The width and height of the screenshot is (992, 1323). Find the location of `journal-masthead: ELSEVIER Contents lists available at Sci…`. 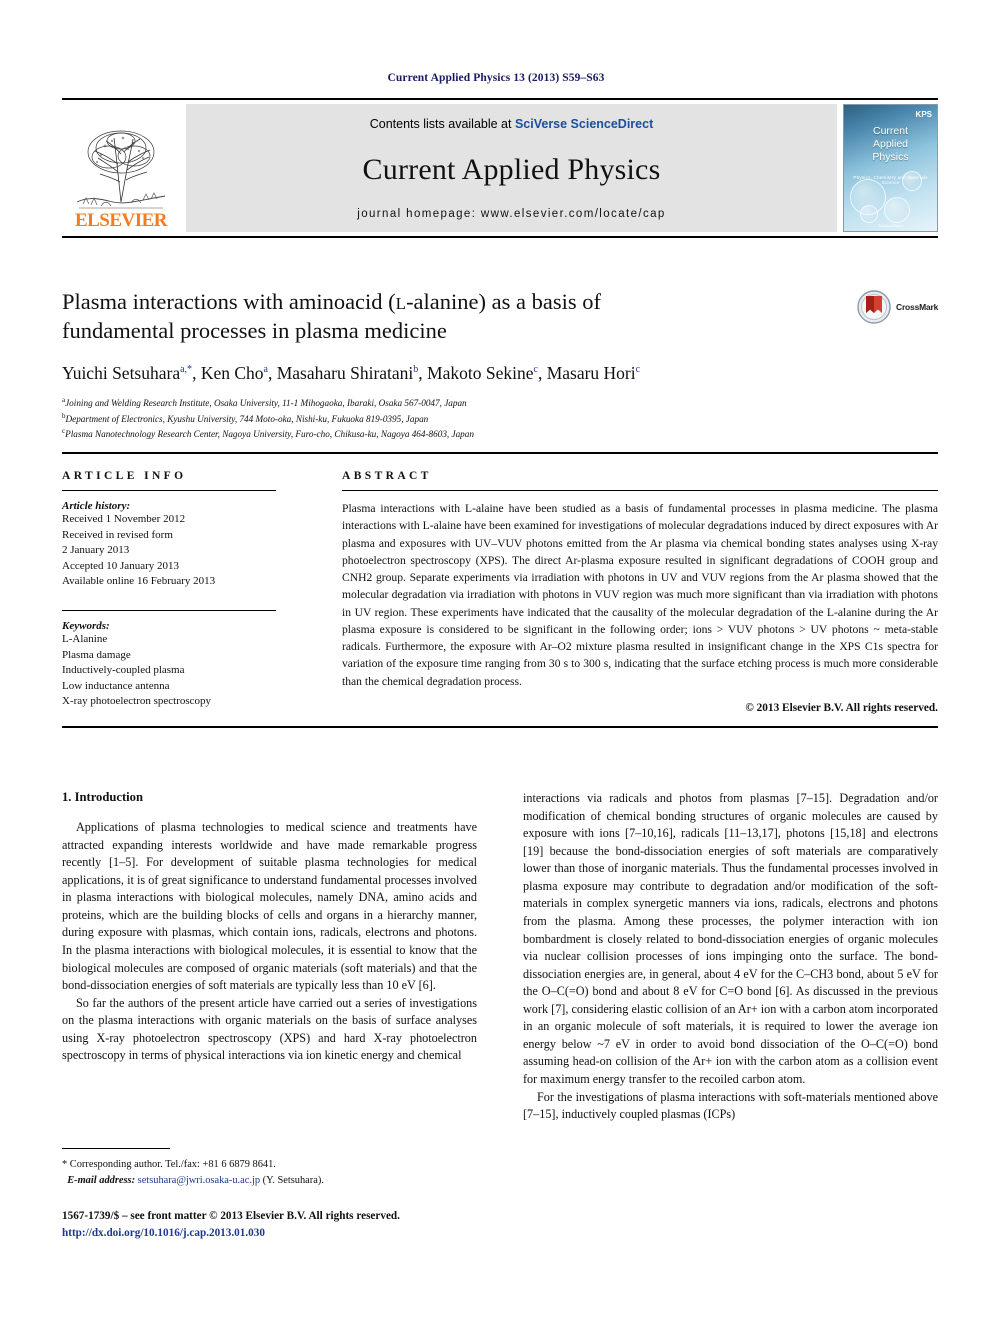

journal-masthead: ELSEVIER Contents lists available at Sci… is located at coordinates (500, 168).